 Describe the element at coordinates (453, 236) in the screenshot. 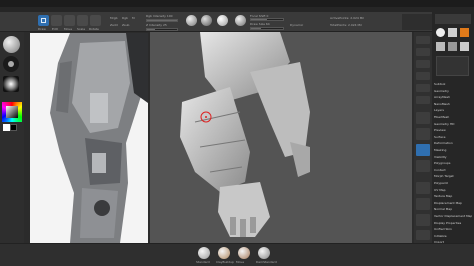

I see `menu-item: Initialize` at that location.